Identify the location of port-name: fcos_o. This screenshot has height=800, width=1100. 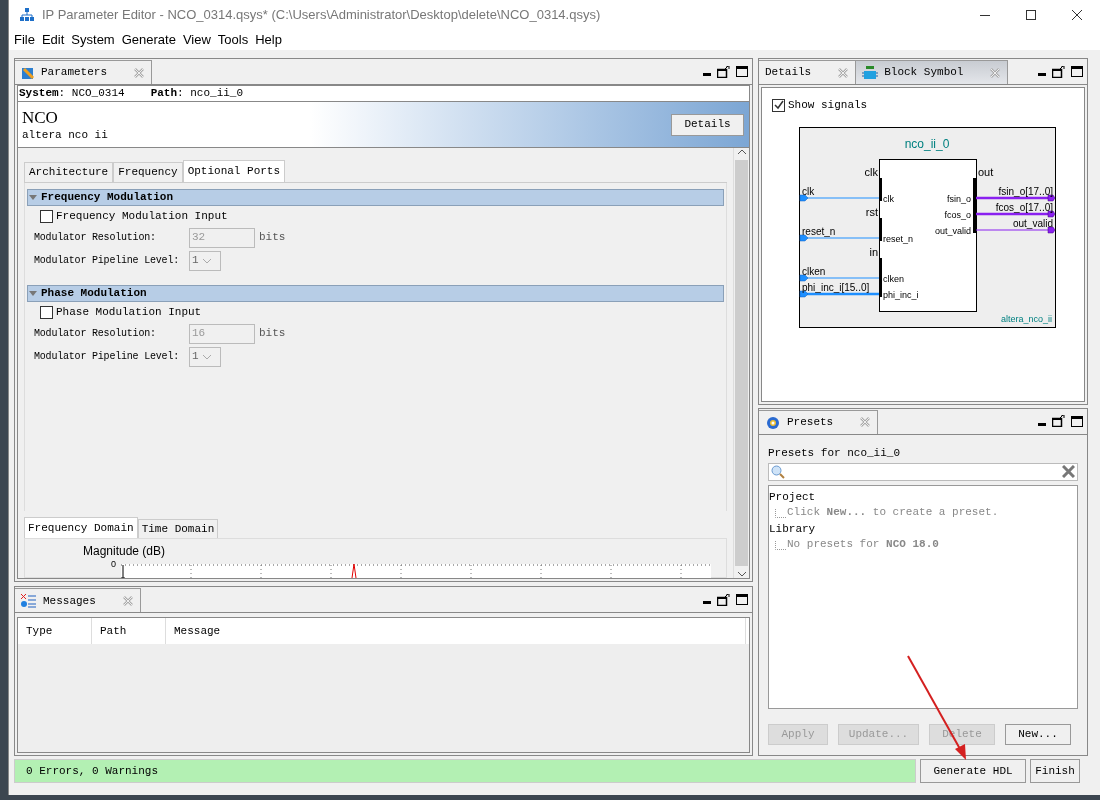
(957, 214).